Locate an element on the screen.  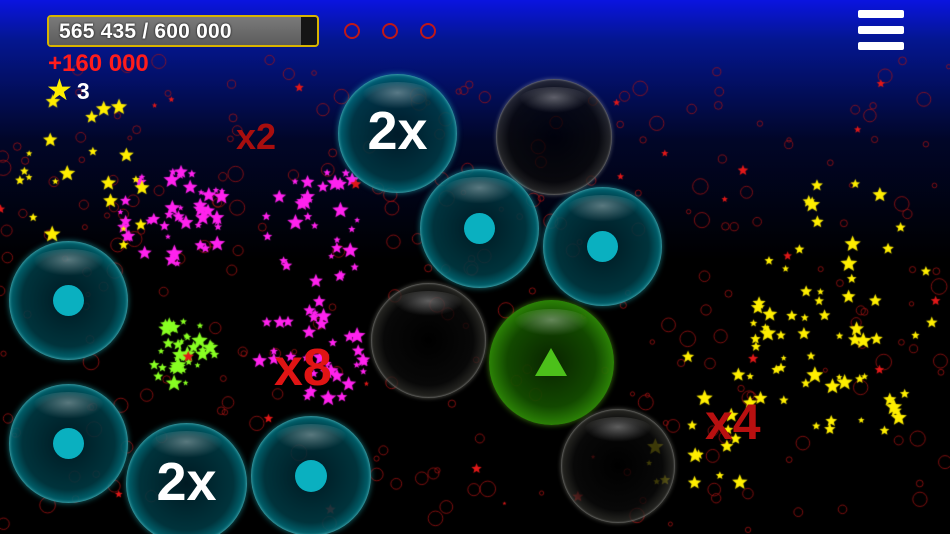
multiplier-popup: x8 is located at coordinates (303, 368).